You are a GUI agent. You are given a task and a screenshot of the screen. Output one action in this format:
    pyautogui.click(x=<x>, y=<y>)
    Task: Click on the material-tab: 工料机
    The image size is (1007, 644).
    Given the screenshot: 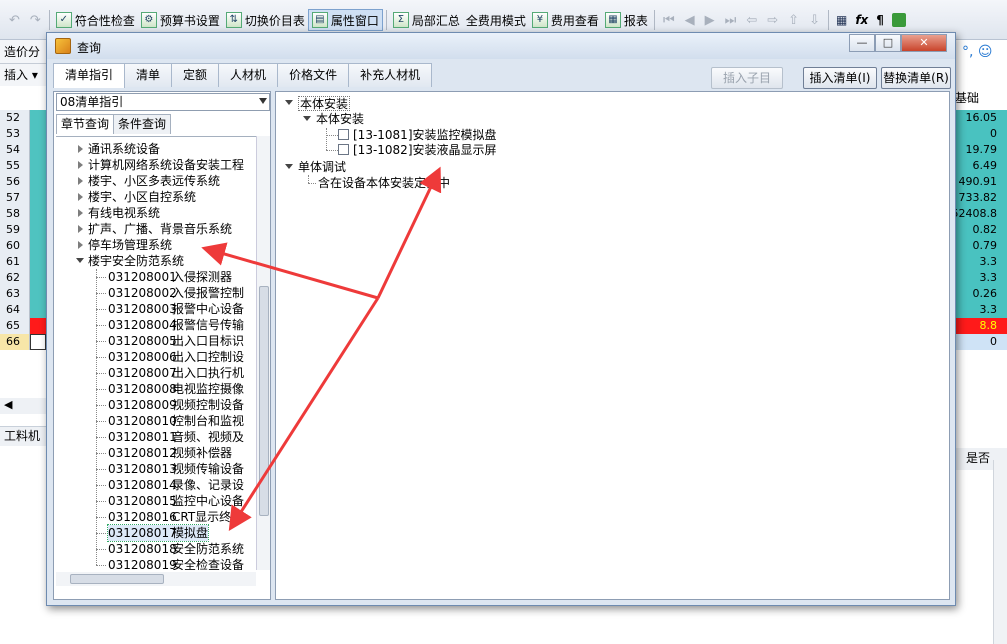 What is the action you would take?
    pyautogui.click(x=23, y=436)
    